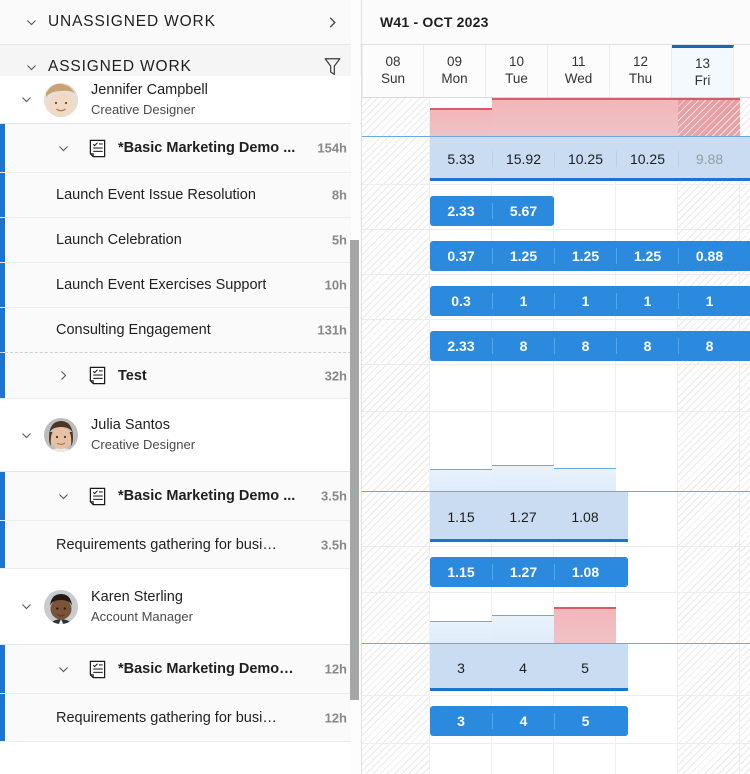  Describe the element at coordinates (393, 71) in the screenshot. I see `day-column-header-08-sun: 08 Sun` at that location.